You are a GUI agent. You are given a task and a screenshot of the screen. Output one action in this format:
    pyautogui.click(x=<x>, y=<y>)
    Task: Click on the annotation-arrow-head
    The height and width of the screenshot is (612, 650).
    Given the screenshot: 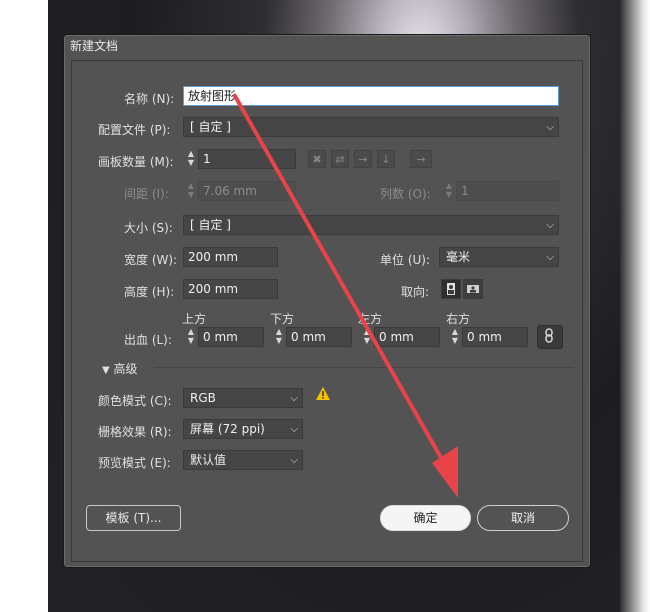 What is the action you would take?
    pyautogui.click(x=445, y=472)
    